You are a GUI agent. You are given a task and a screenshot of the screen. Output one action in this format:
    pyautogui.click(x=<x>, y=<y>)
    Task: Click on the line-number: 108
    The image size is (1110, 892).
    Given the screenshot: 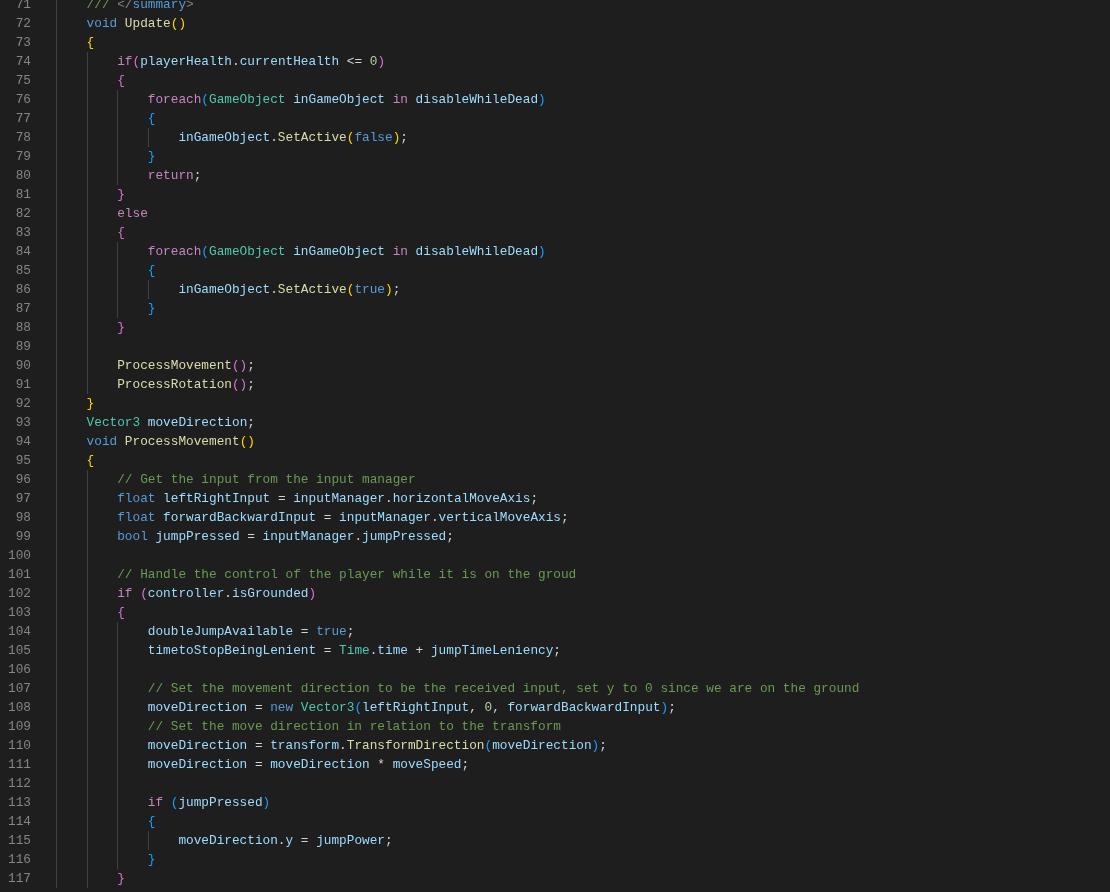 What is the action you would take?
    pyautogui.click(x=19, y=708)
    